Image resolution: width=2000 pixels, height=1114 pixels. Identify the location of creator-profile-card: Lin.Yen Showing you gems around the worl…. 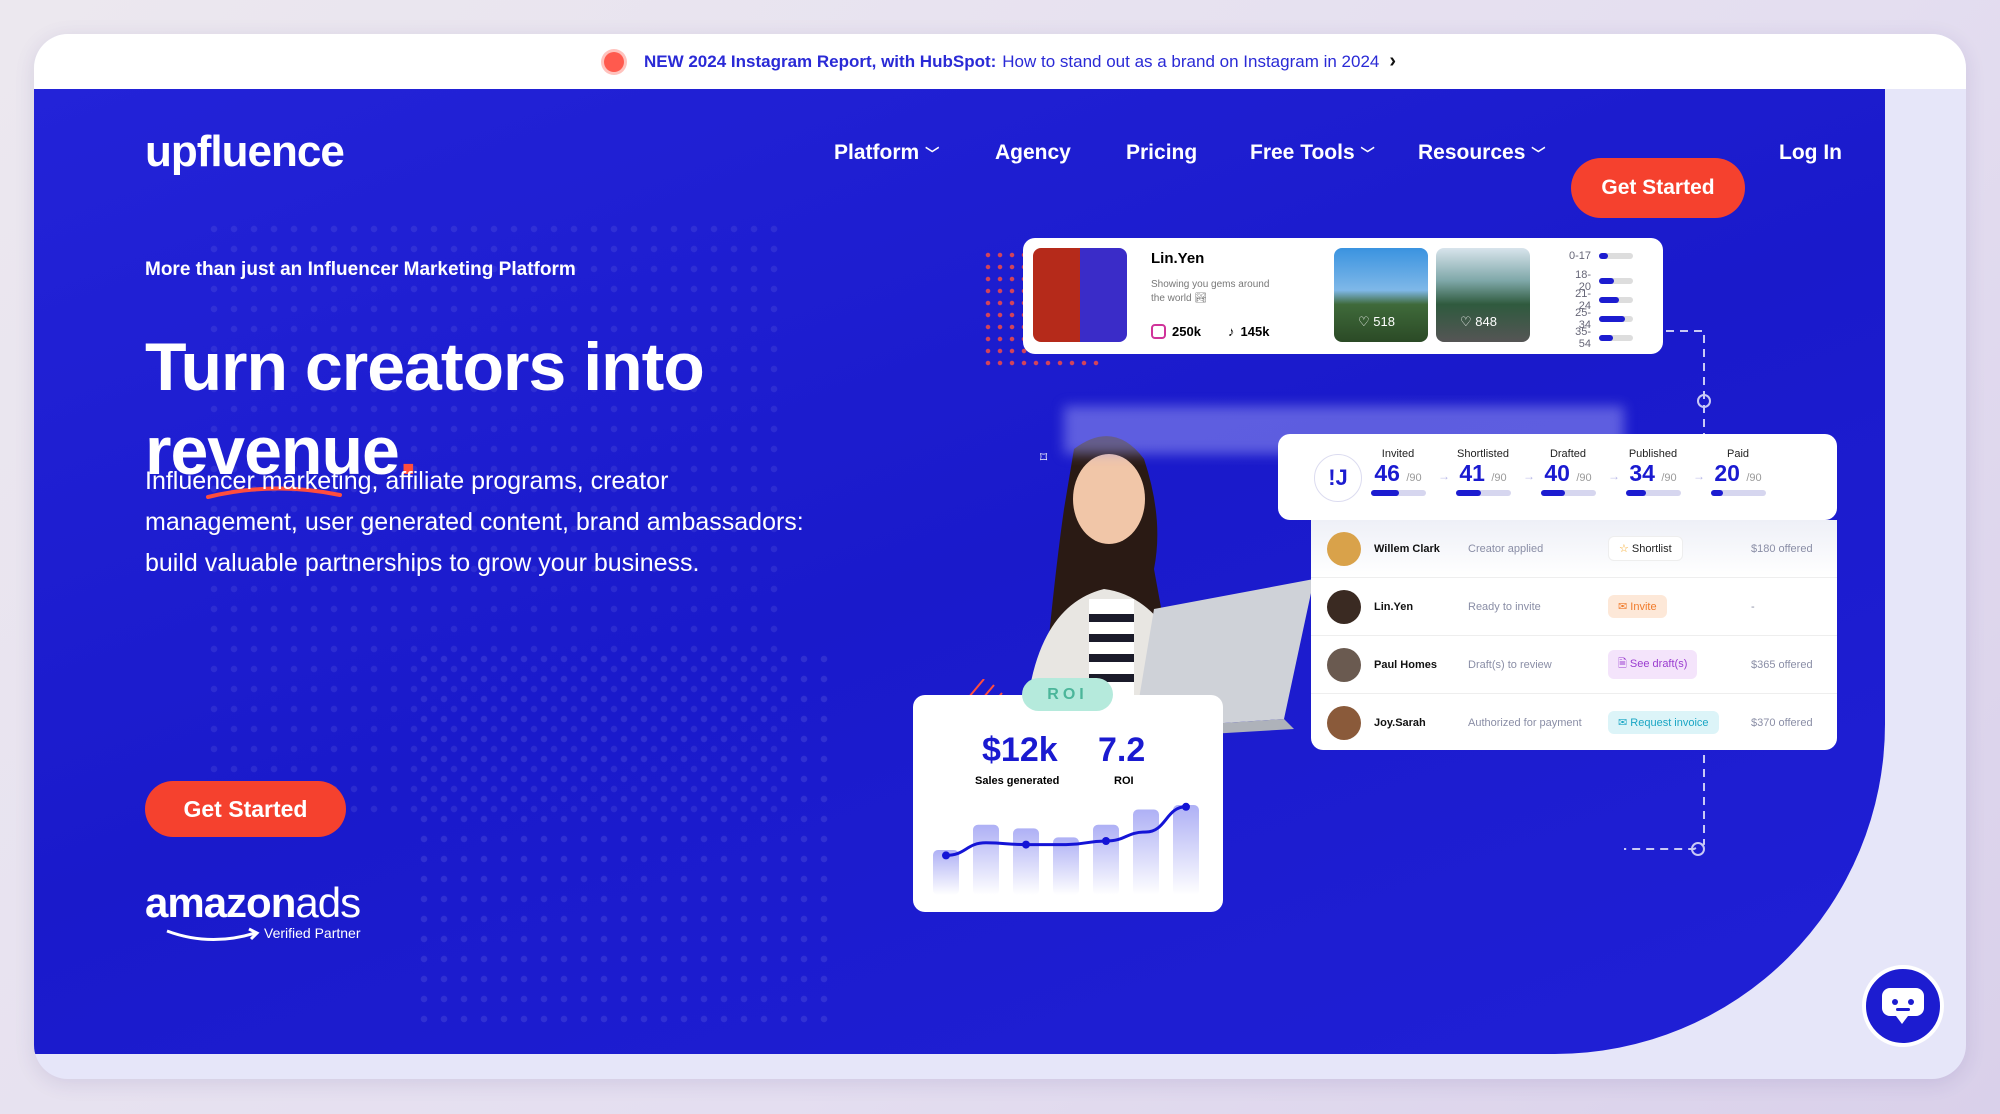
(1343, 296).